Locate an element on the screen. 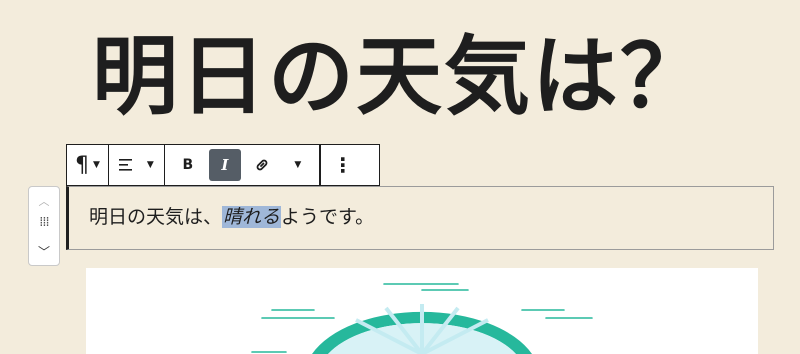  selected-italic-text: 晴れる is located at coordinates (252, 217).